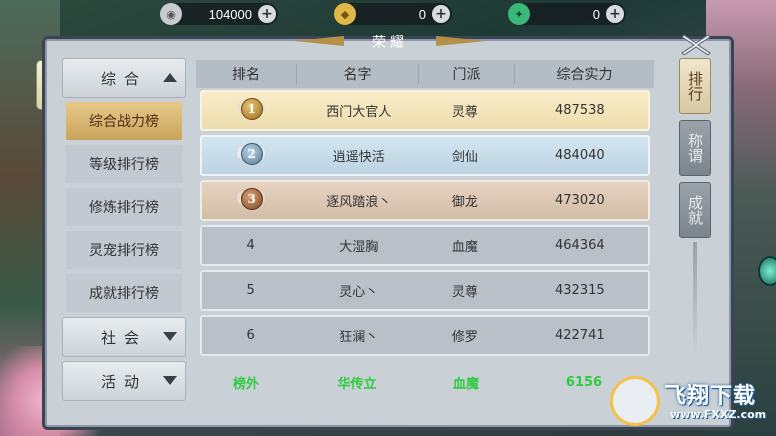 The image size is (776, 436). What do you see at coordinates (124, 121) in the screenshot?
I see `nav-item-combat-power: 综合战力榜` at bounding box center [124, 121].